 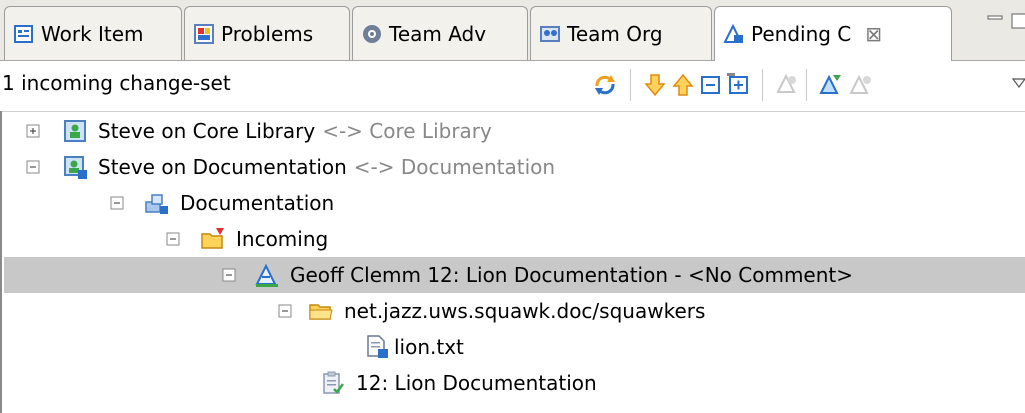 What do you see at coordinates (1018, 84) in the screenshot?
I see `view-menu-icon` at bounding box center [1018, 84].